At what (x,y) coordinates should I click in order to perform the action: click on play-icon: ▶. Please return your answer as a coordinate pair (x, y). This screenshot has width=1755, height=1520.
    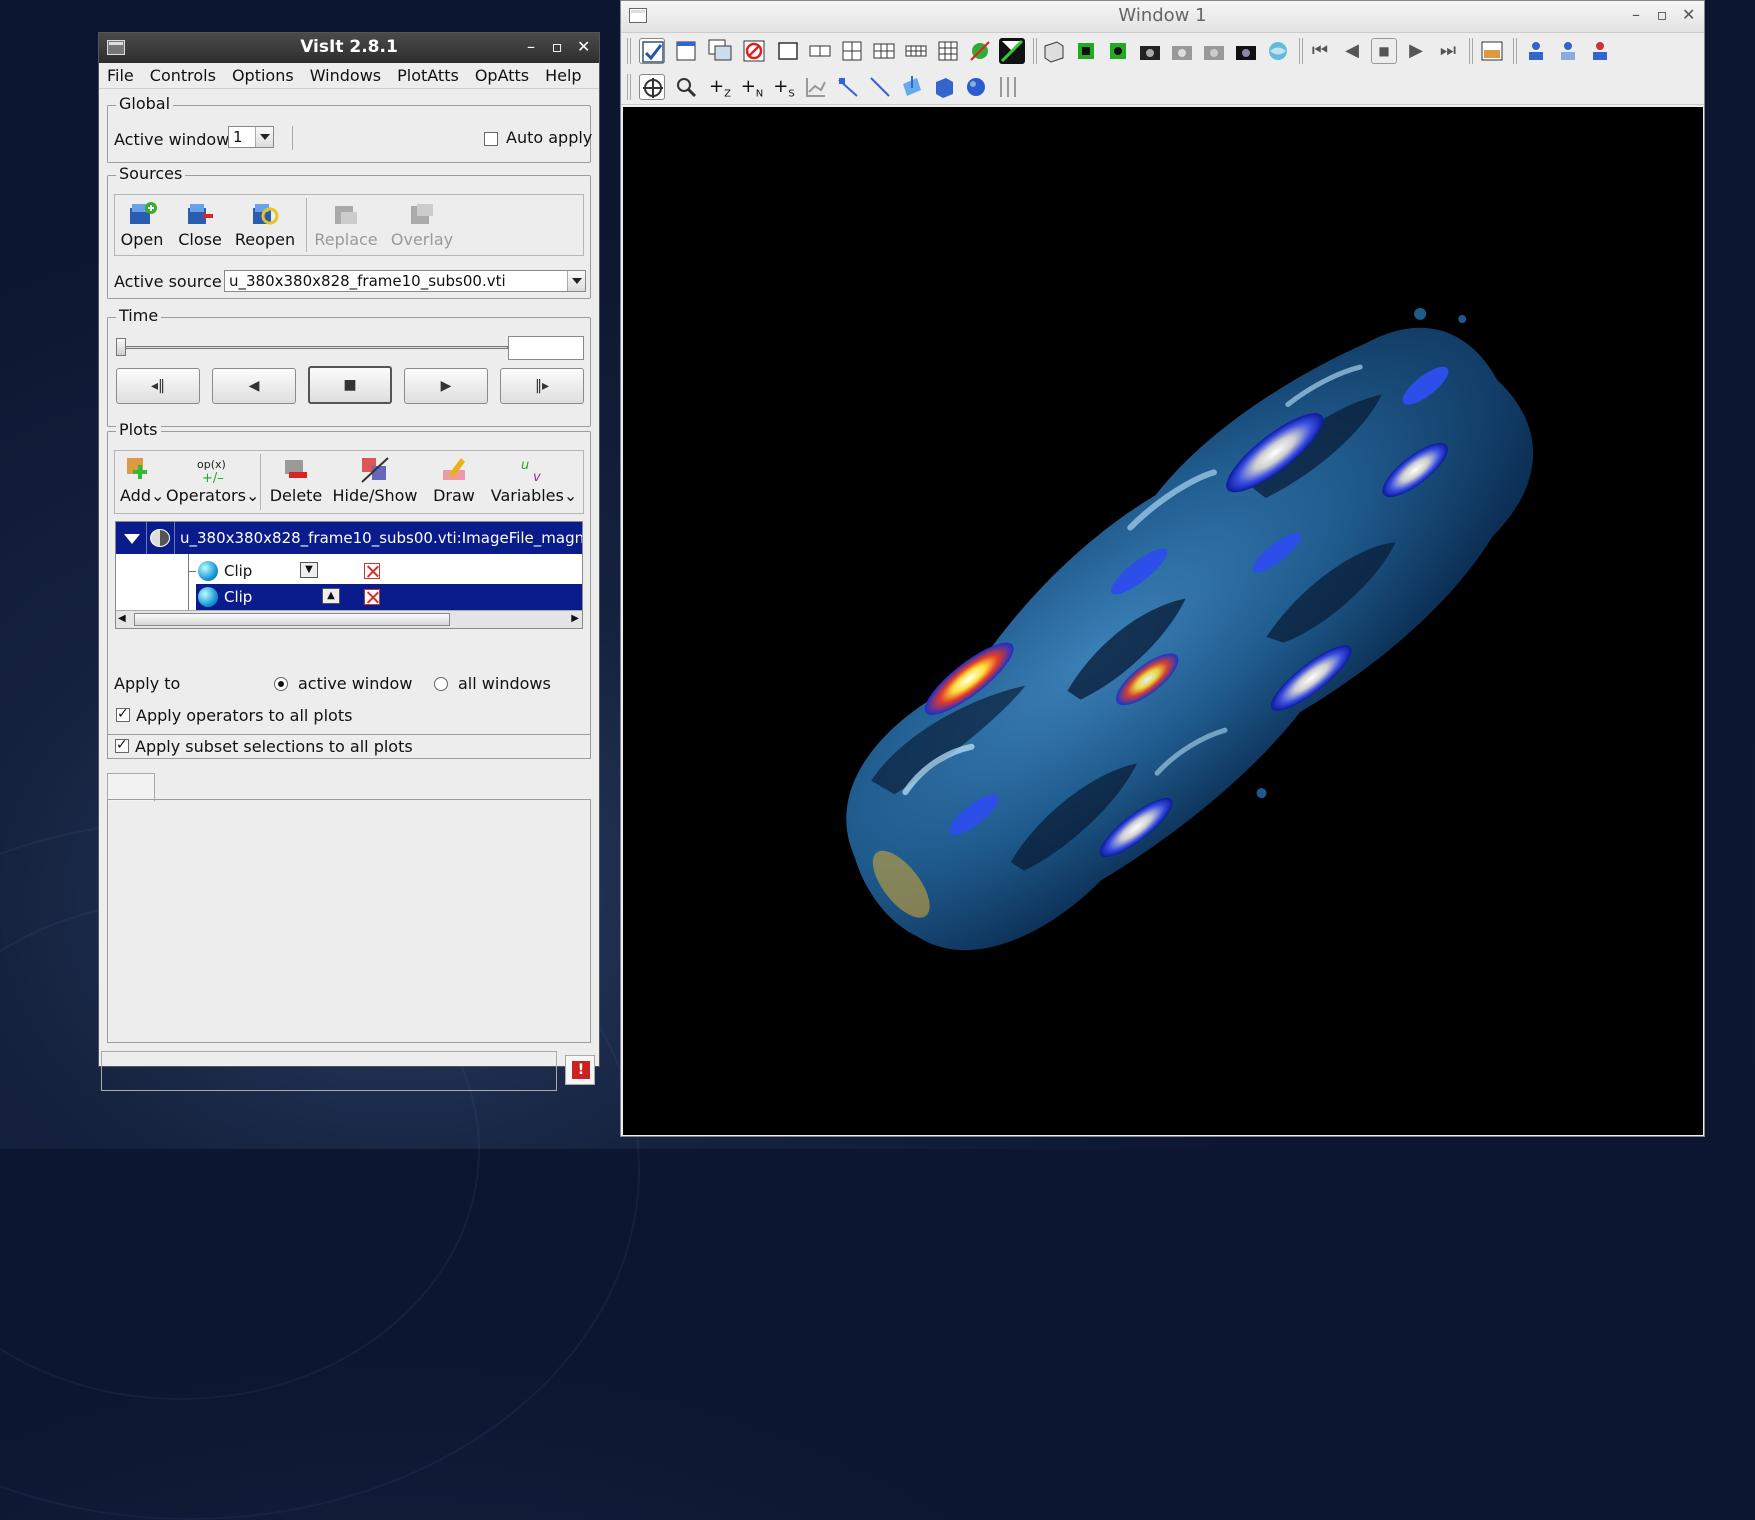
    Looking at the image, I should click on (1416, 51).